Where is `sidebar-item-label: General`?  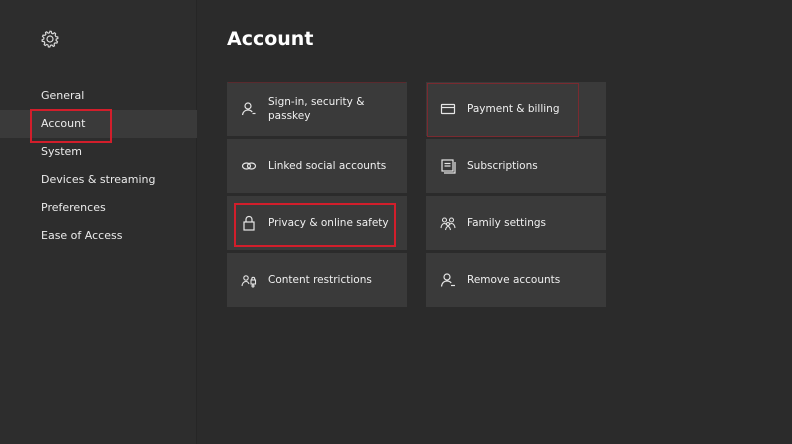
sidebar-item-label: General is located at coordinates (63, 95).